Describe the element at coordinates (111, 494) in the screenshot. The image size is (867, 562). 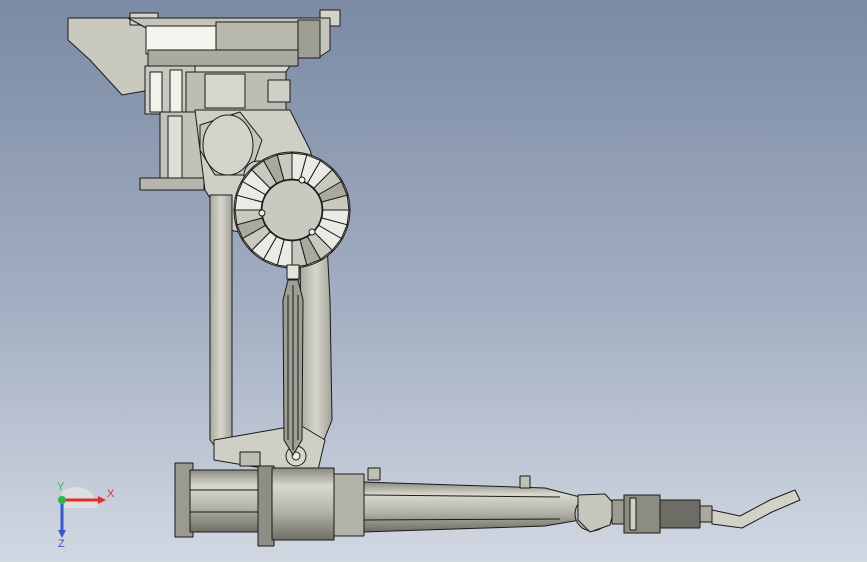
I see `x-axis-label: X` at that location.